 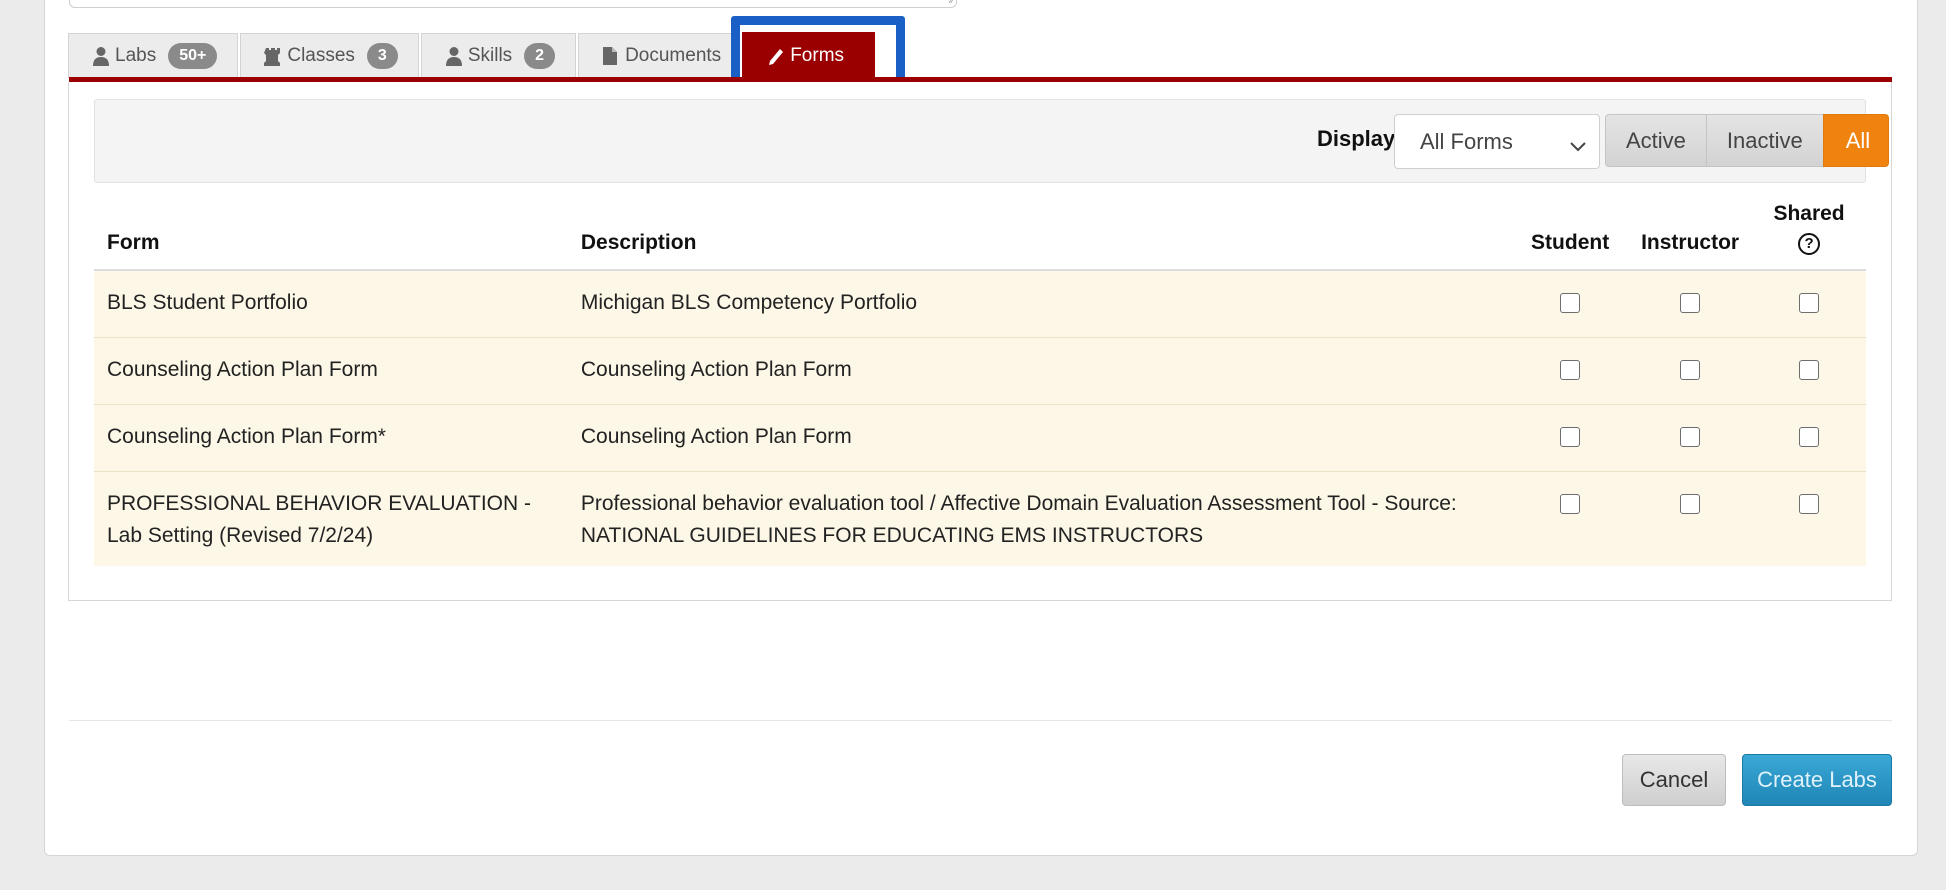 I want to click on tab-forms: Forms, so click(x=809, y=55).